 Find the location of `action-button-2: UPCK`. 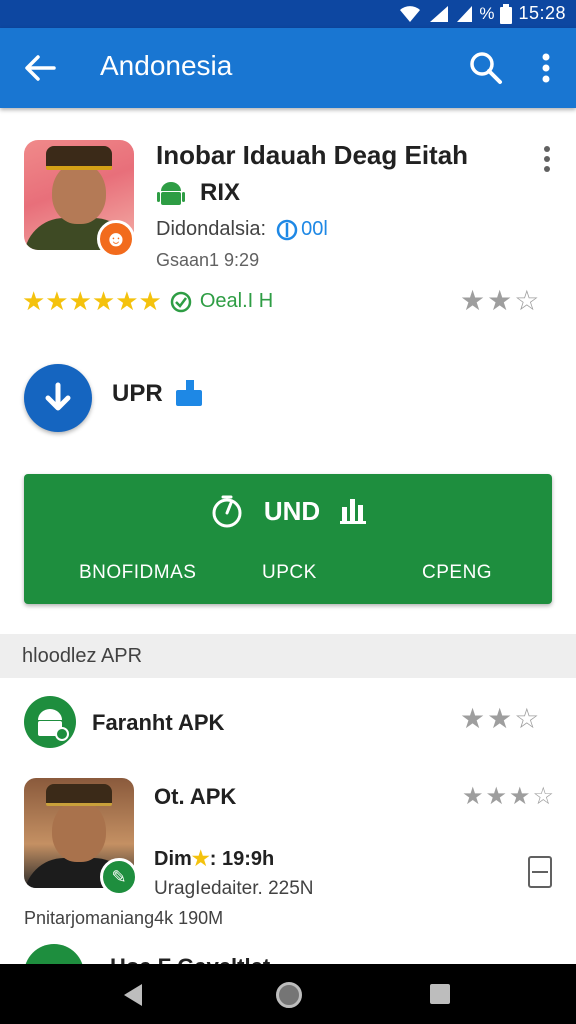

action-button-2: UPCK is located at coordinates (289, 573).